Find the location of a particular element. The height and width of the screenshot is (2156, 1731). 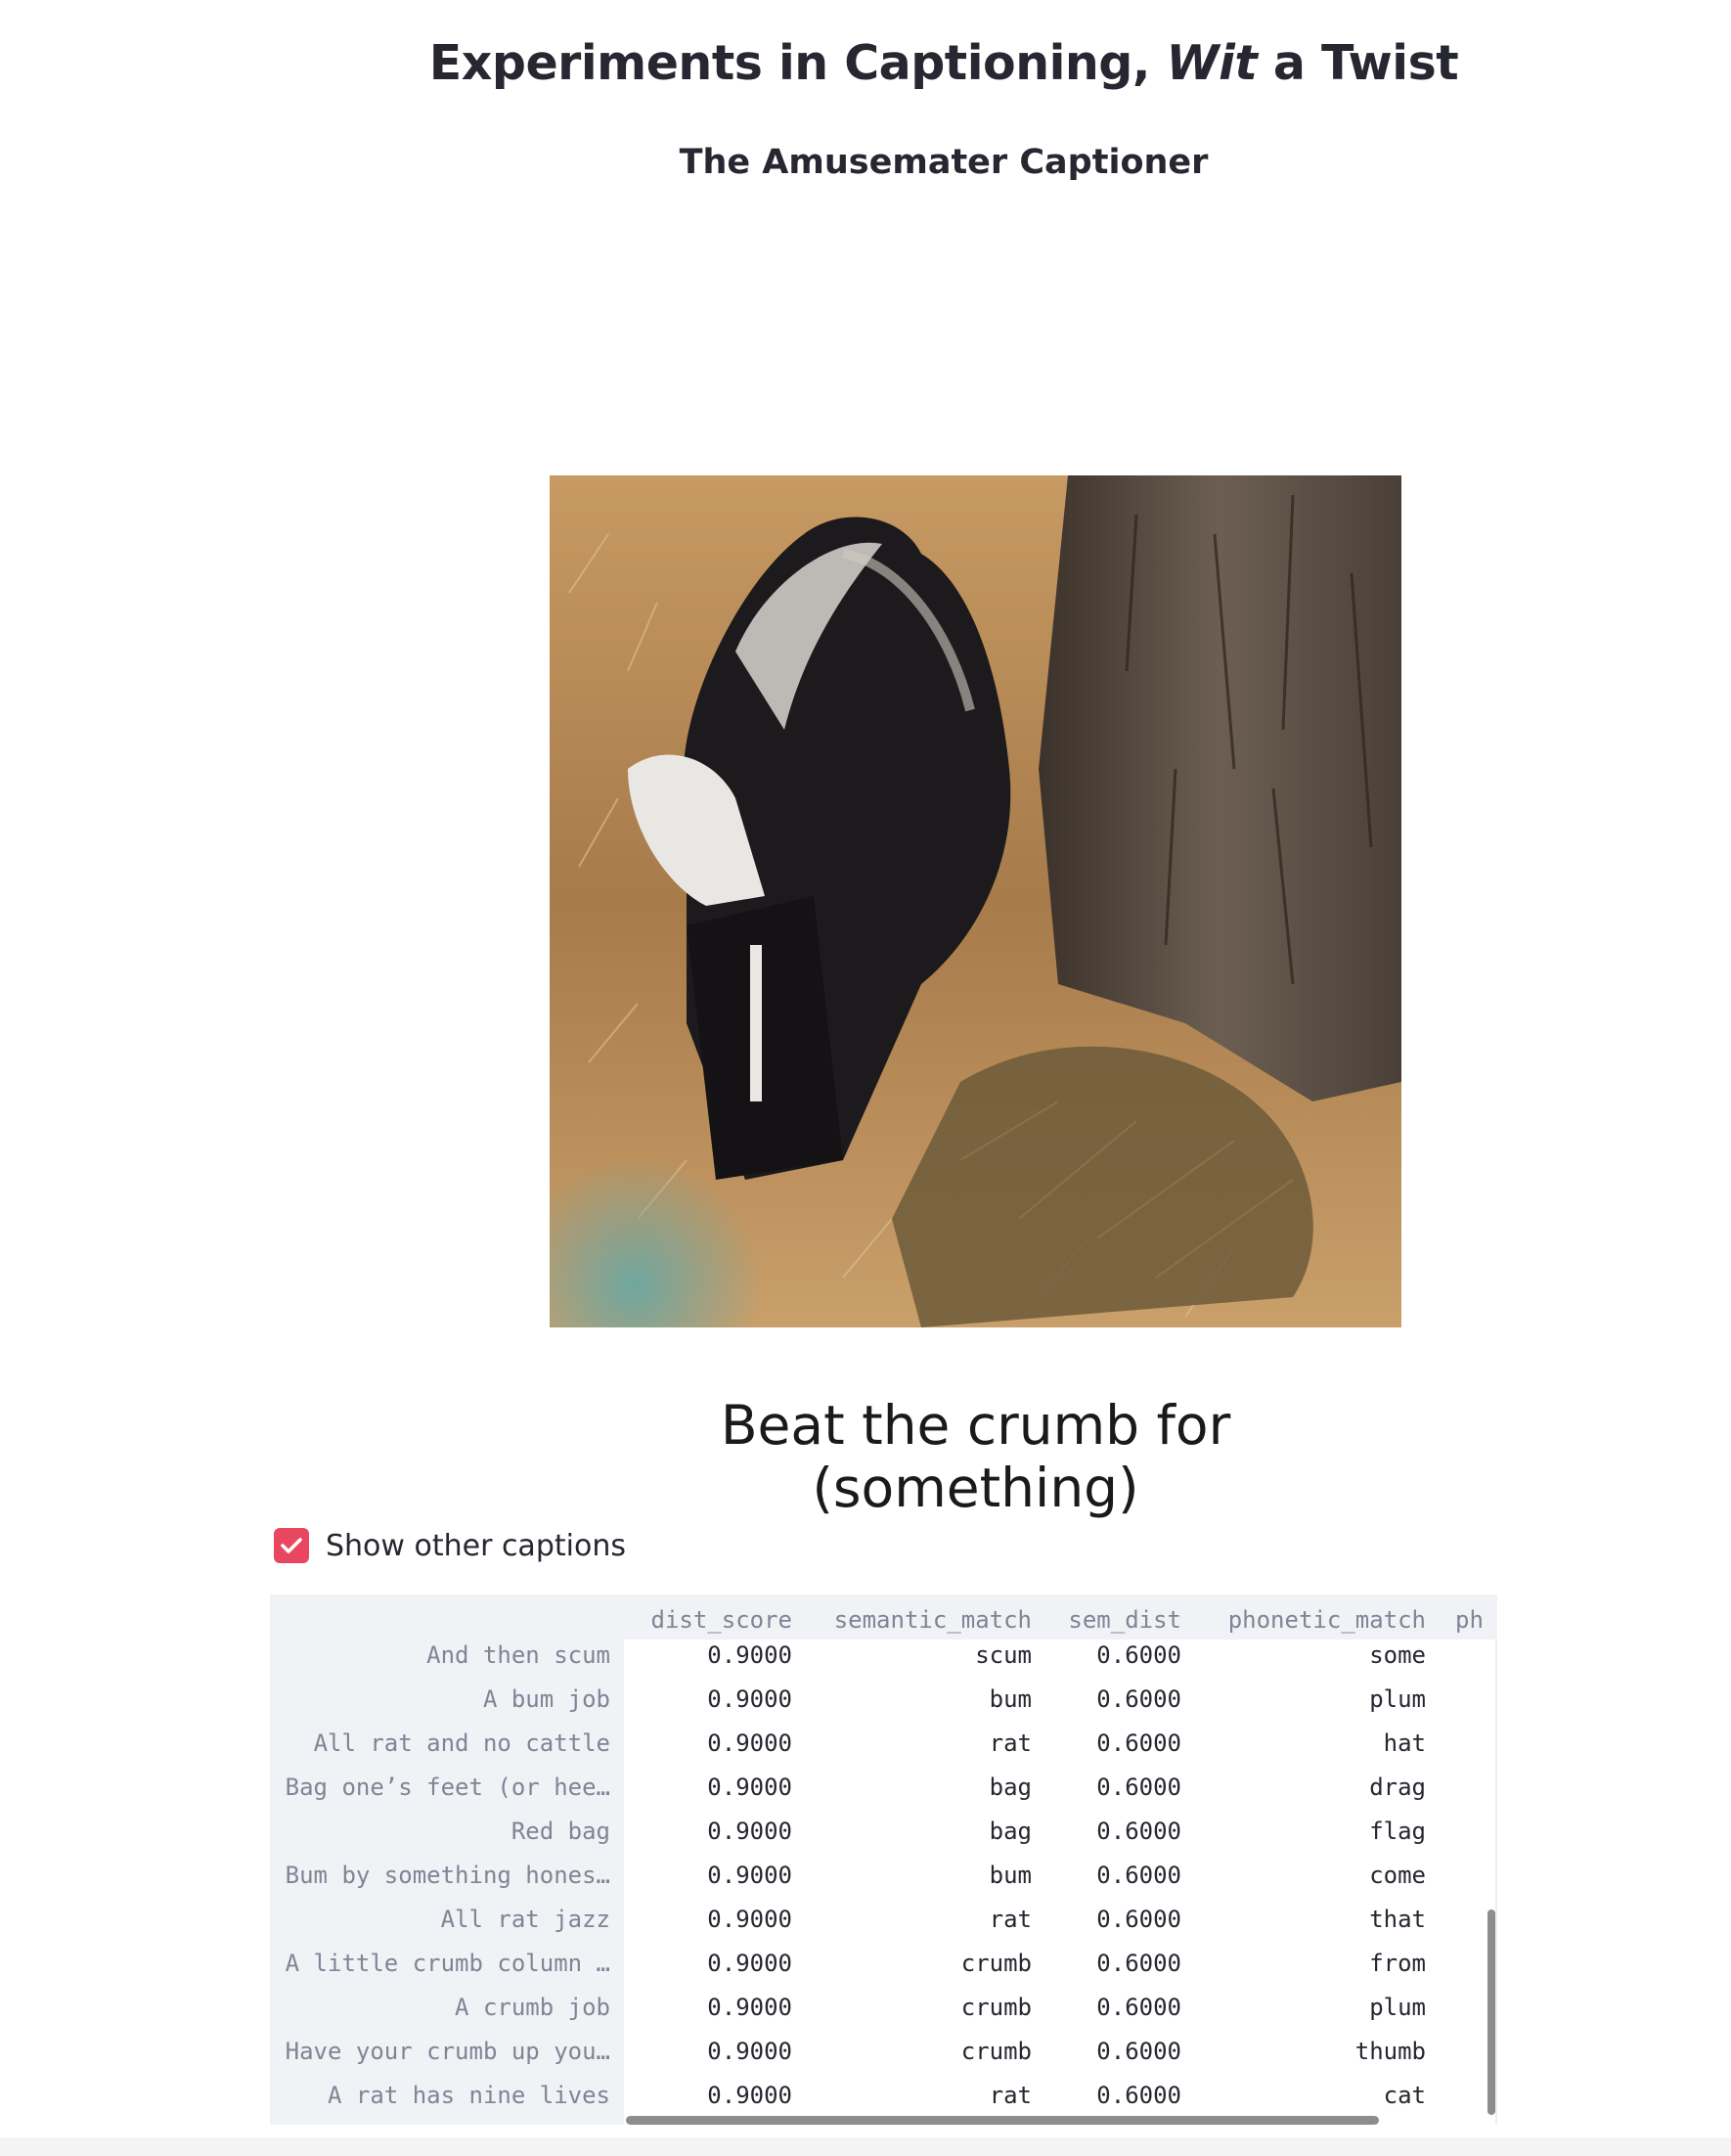

horizontal-scrollbar is located at coordinates (1002, 2120).